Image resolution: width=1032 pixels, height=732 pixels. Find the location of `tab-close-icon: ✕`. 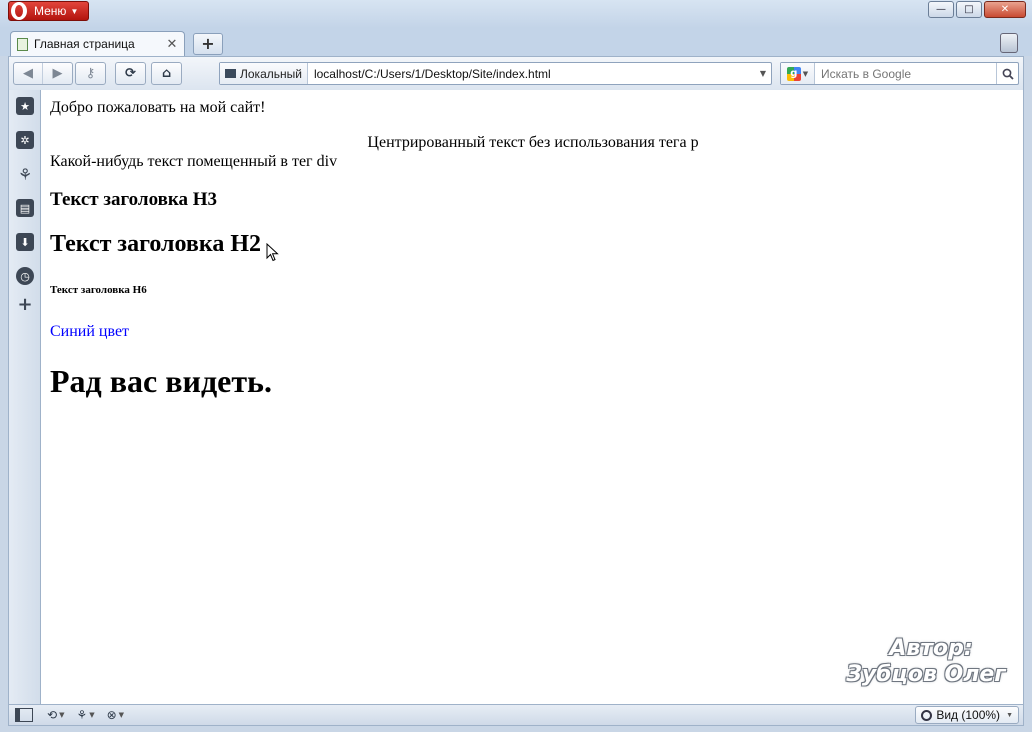

tab-close-icon: ✕ is located at coordinates (172, 44).